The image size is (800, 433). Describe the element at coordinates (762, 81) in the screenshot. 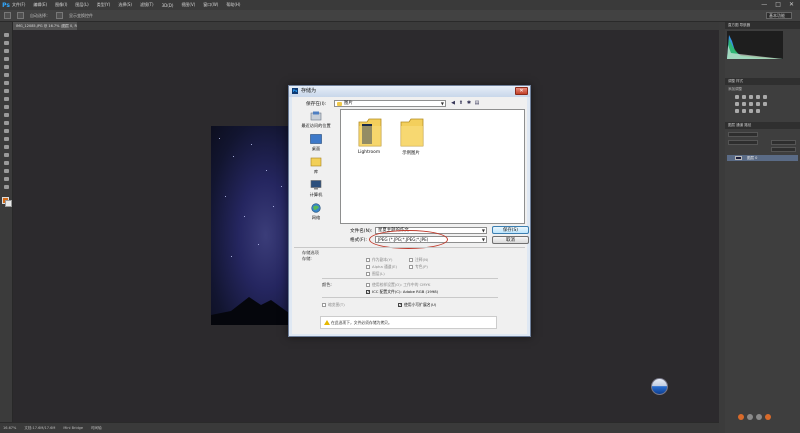

I see `adjustments-panel-tabs: 调整 样式` at that location.